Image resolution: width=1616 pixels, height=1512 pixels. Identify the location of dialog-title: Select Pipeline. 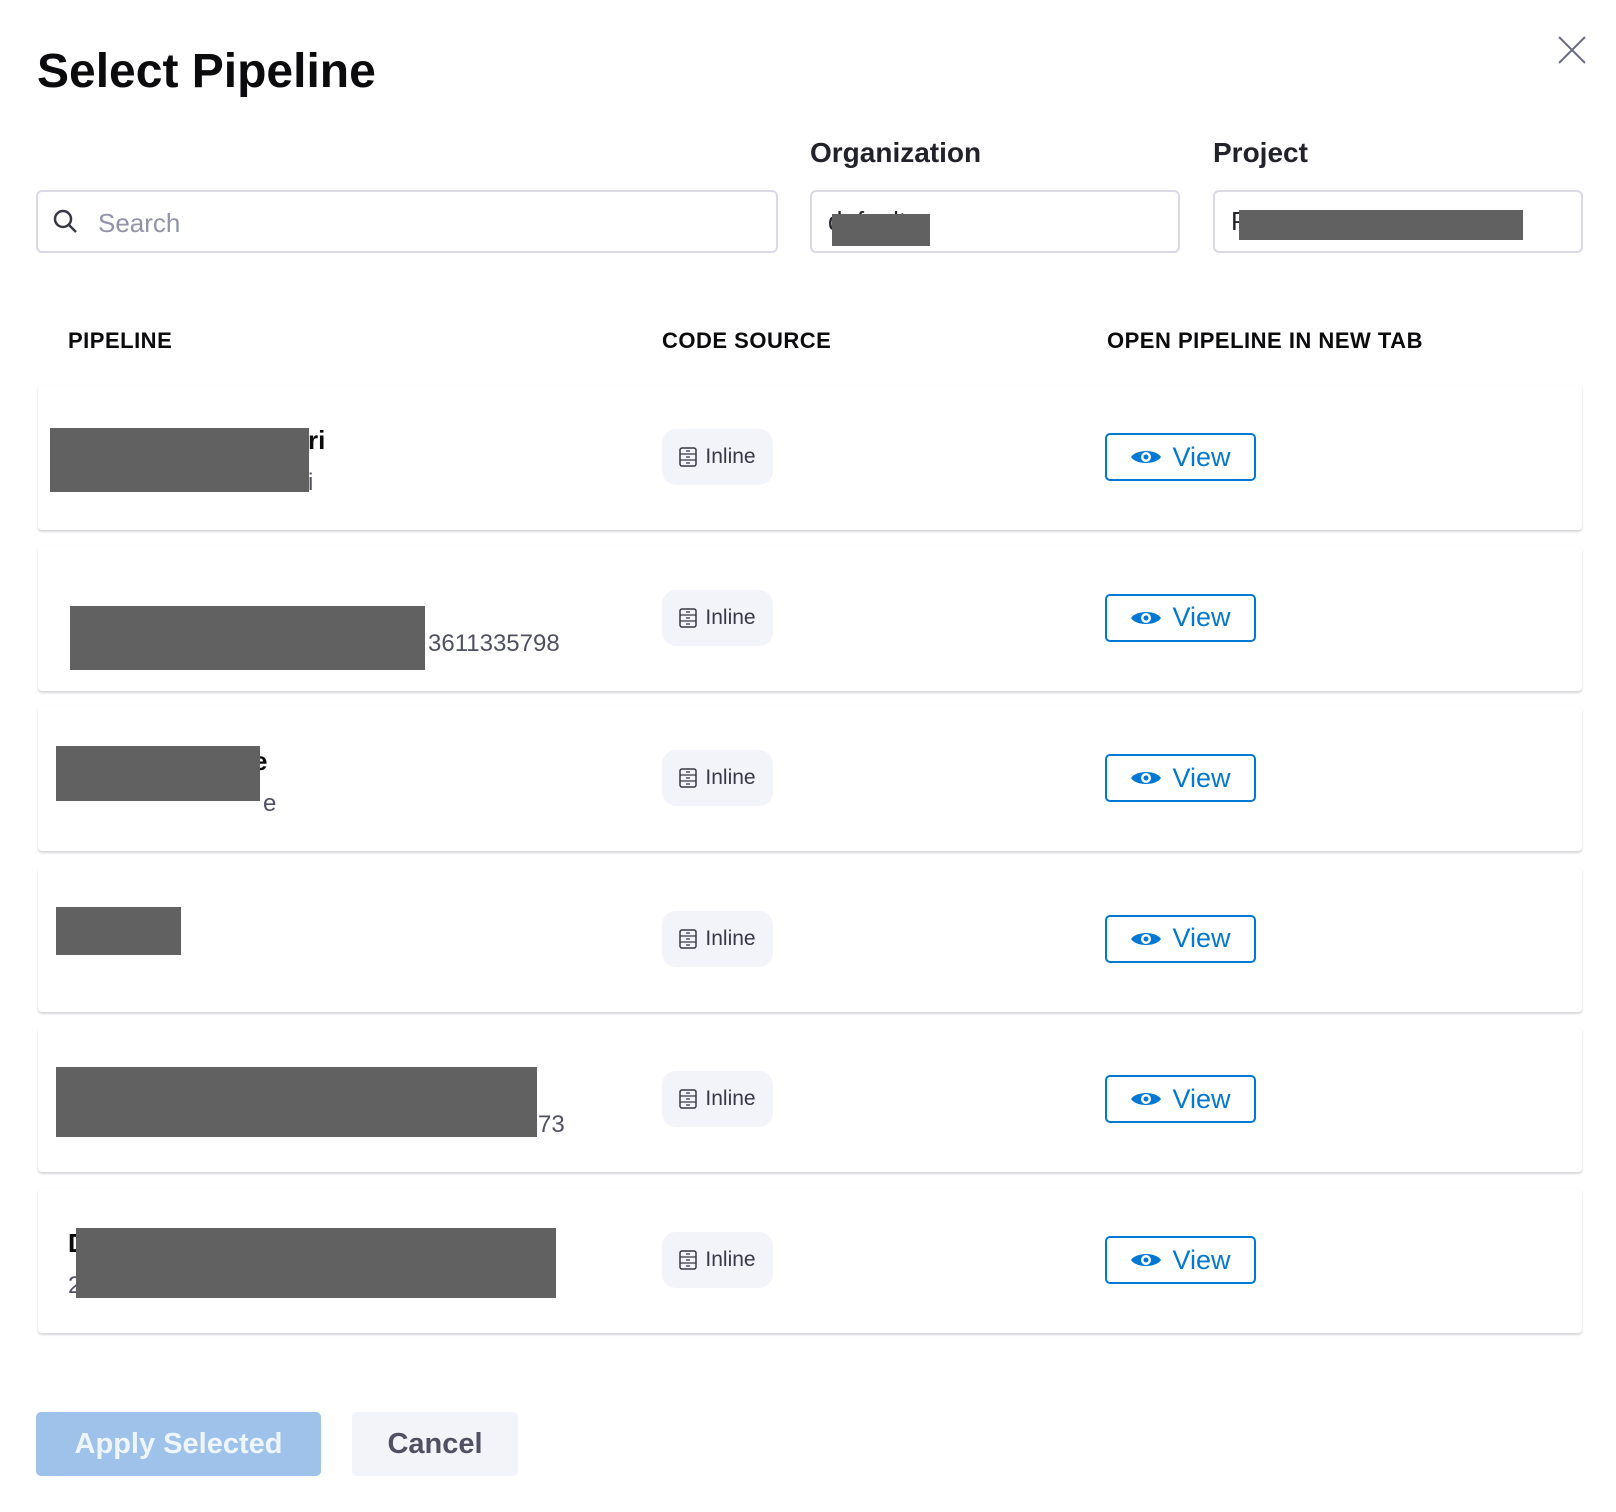
(206, 71).